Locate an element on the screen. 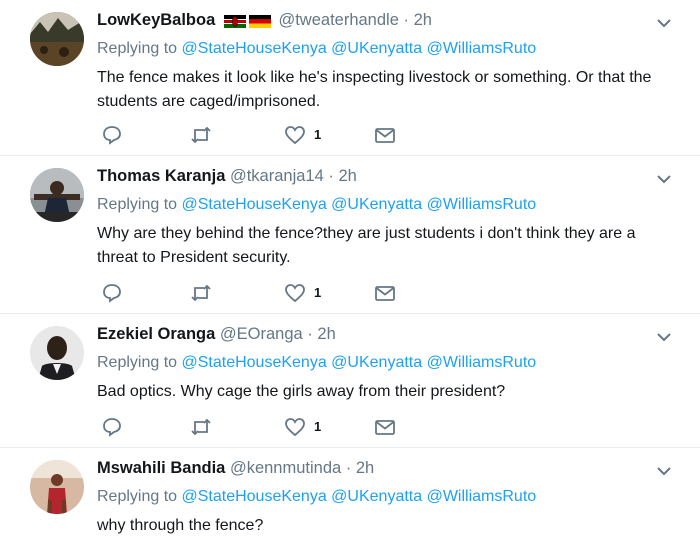  tweet-header: LowKeyBalboa @tweaterhandle · 2h is located at coordinates (264, 21).